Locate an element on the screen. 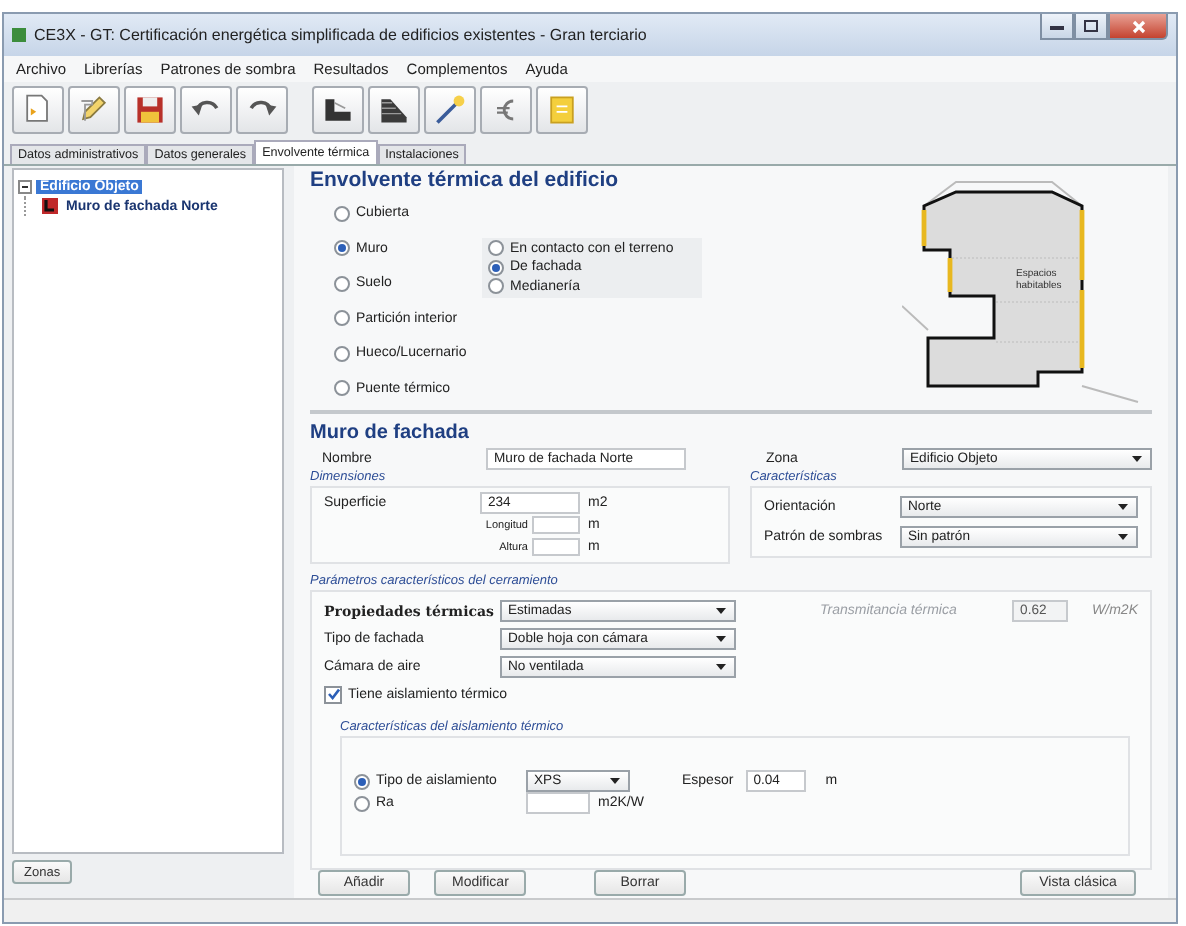 This screenshot has height=926, width=1186. section-title: Muro de fachada is located at coordinates (390, 433).